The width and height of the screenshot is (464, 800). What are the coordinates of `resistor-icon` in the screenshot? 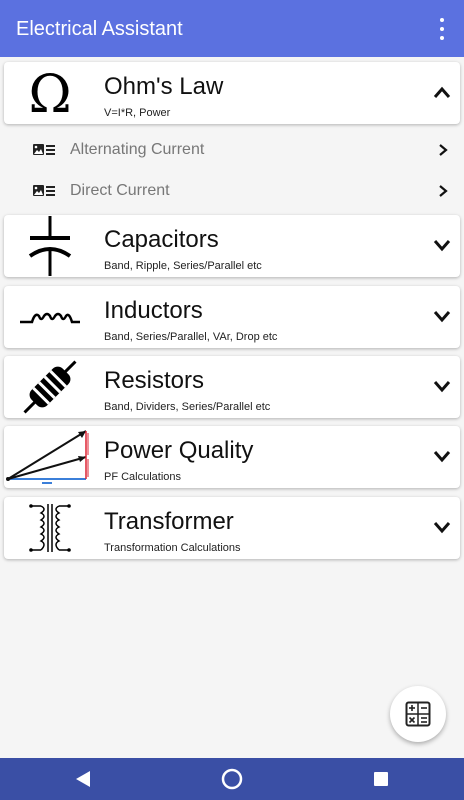 It's located at (50, 387).